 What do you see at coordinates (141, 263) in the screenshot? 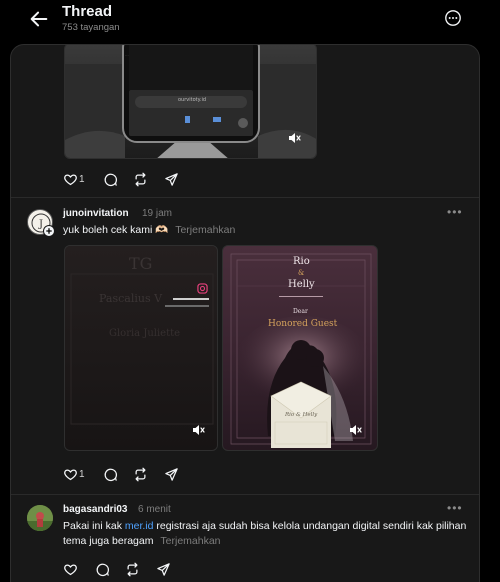
I see `monogram-text: TG` at bounding box center [141, 263].